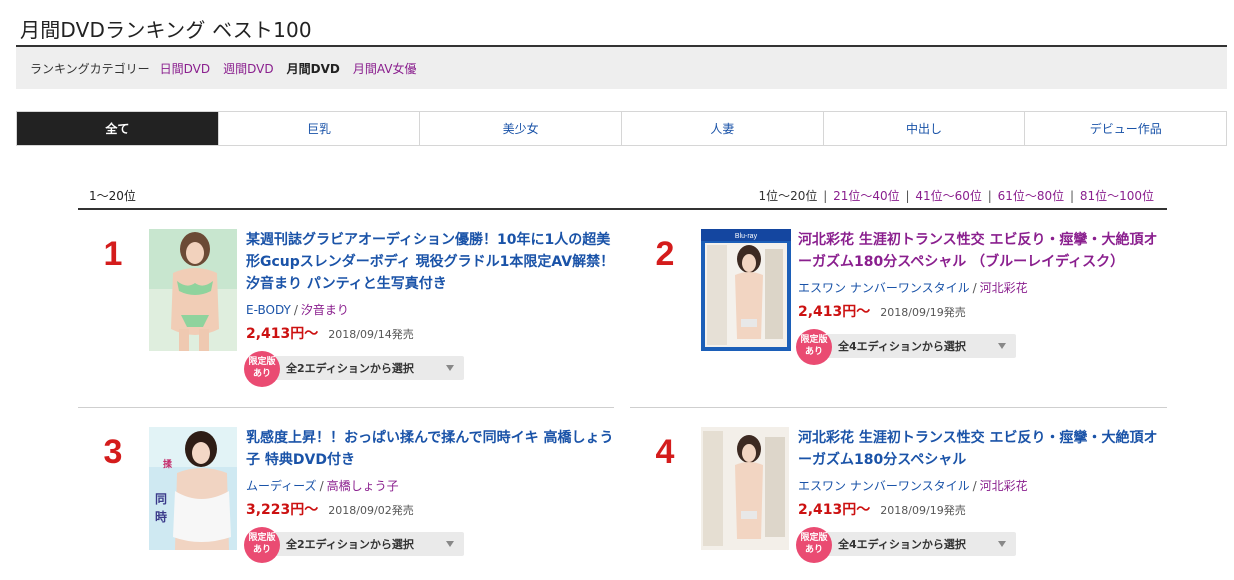  I want to click on current-range: 1〜20位, so click(112, 196).